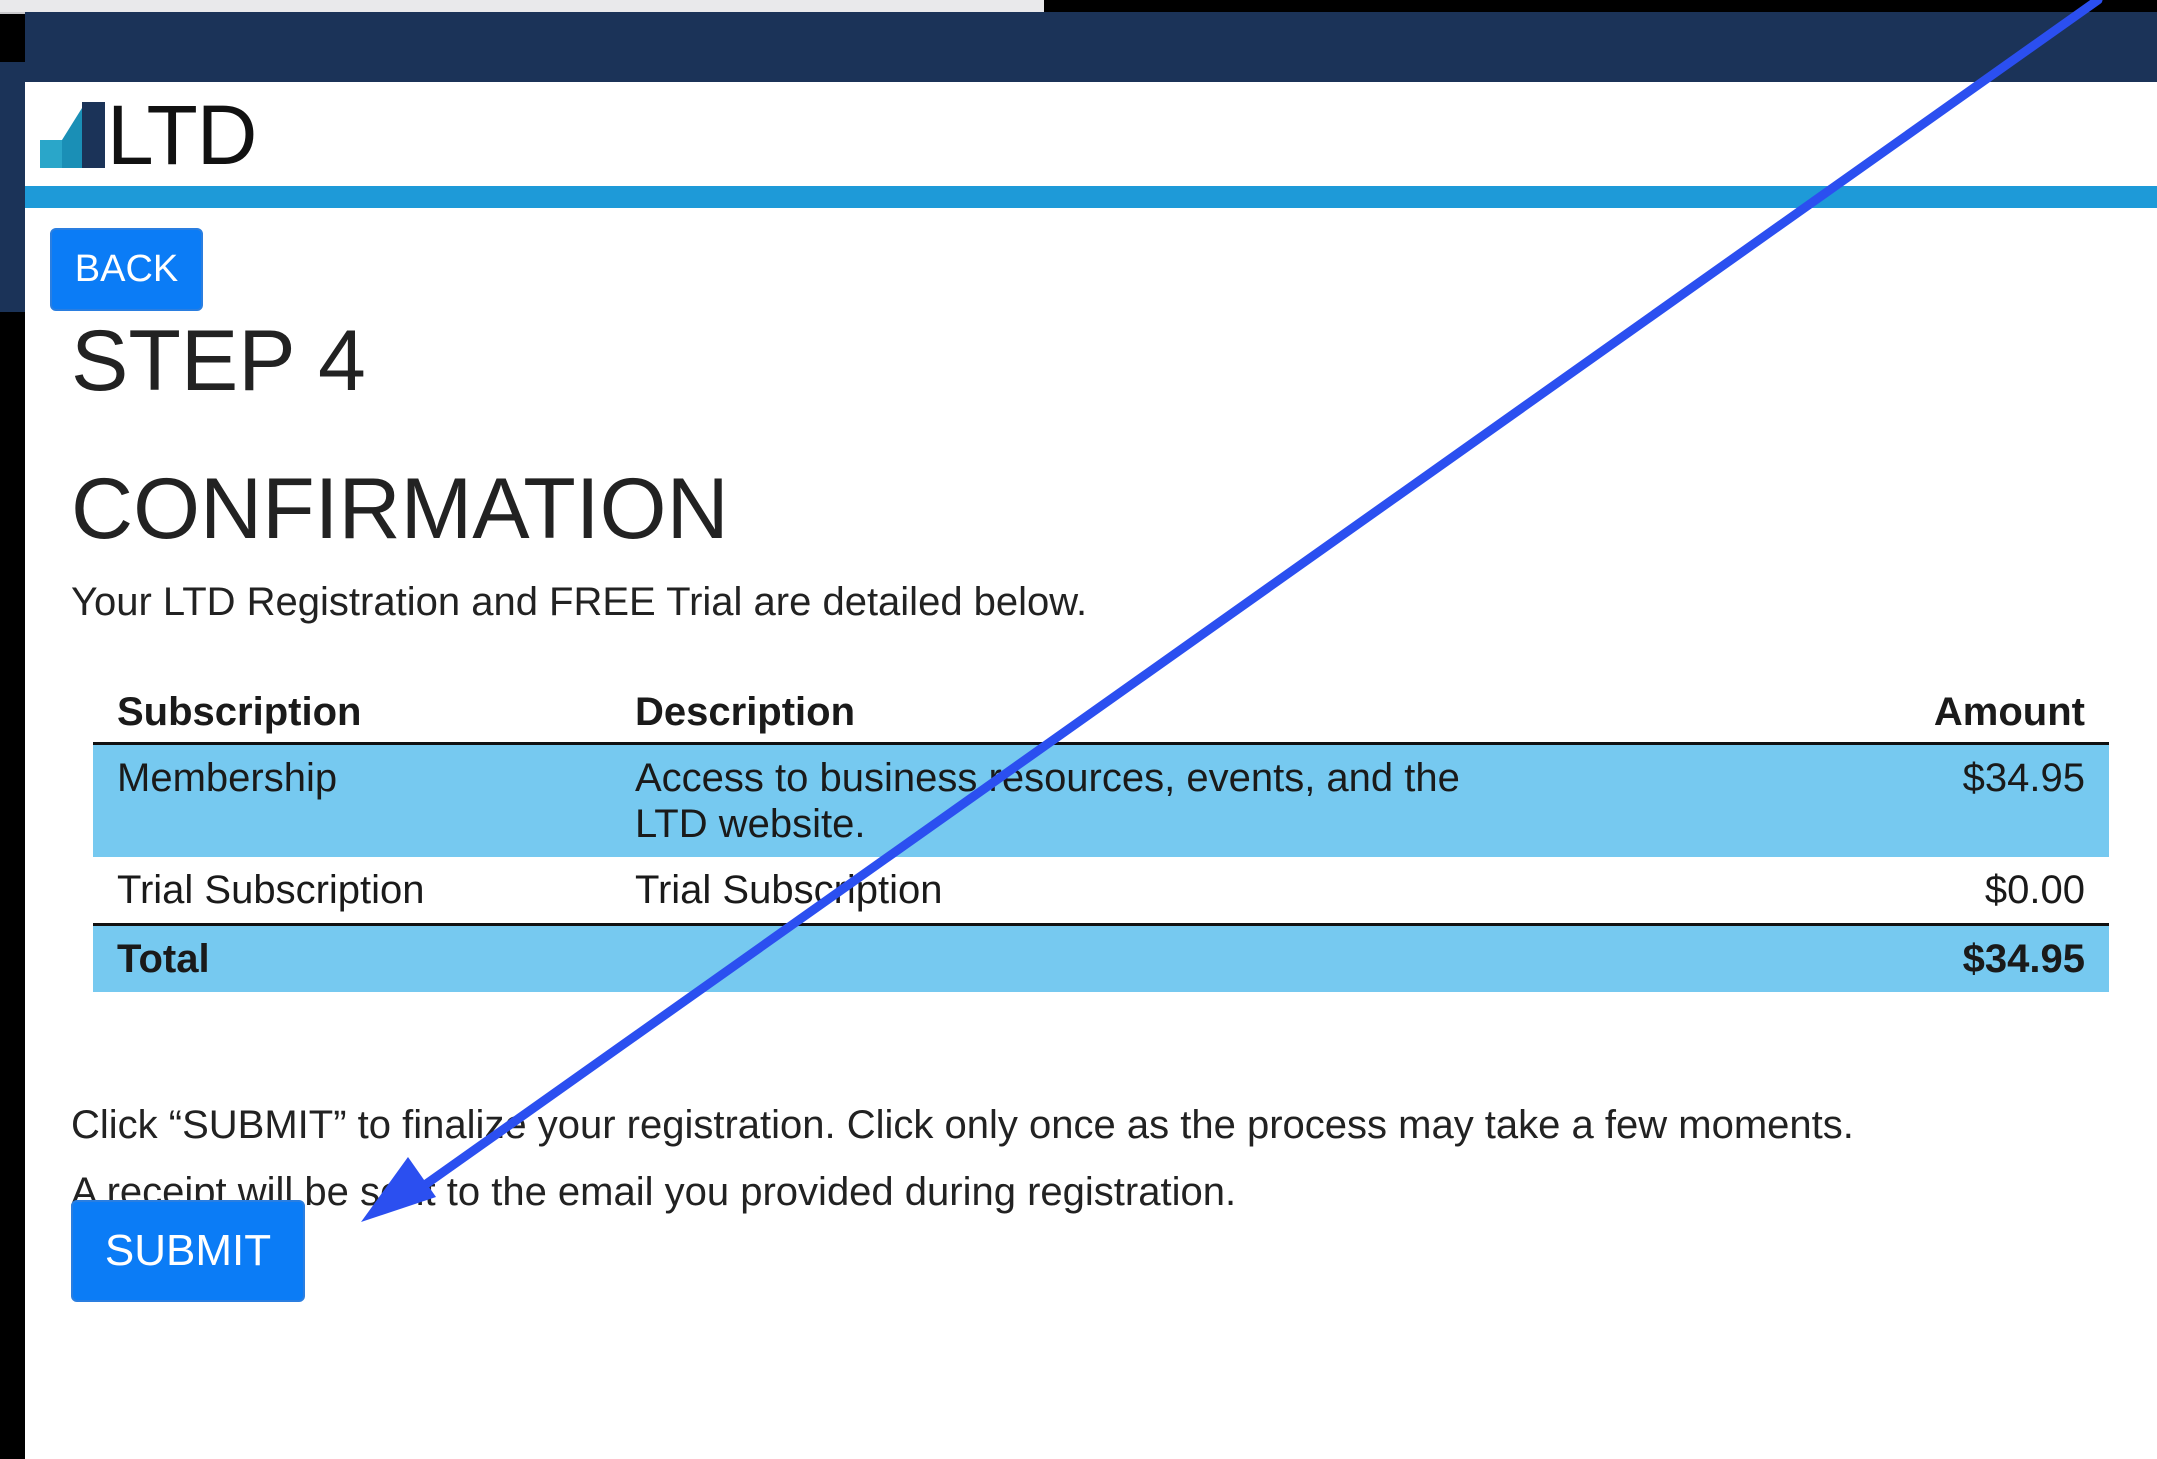 The image size is (2157, 1459). Describe the element at coordinates (1228, 711) in the screenshot. I see `column-header-description: Description` at that location.